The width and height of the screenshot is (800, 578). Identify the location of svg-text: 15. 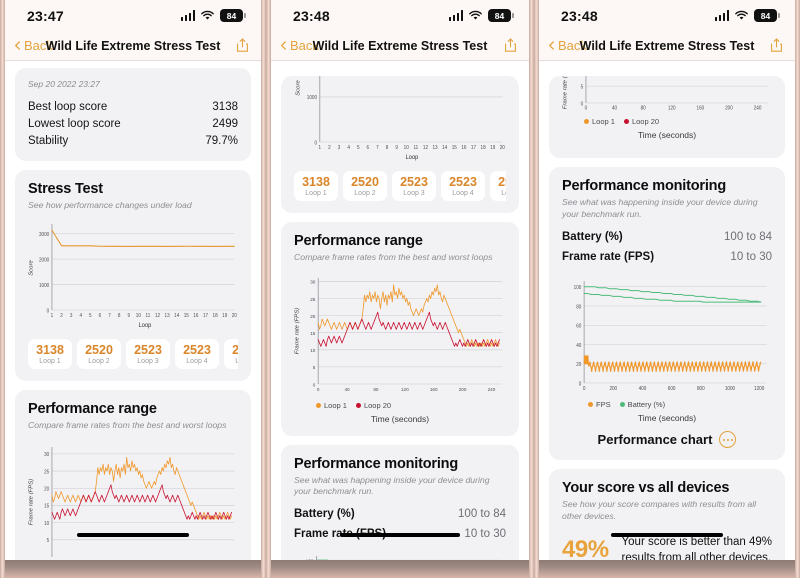
(312, 334).